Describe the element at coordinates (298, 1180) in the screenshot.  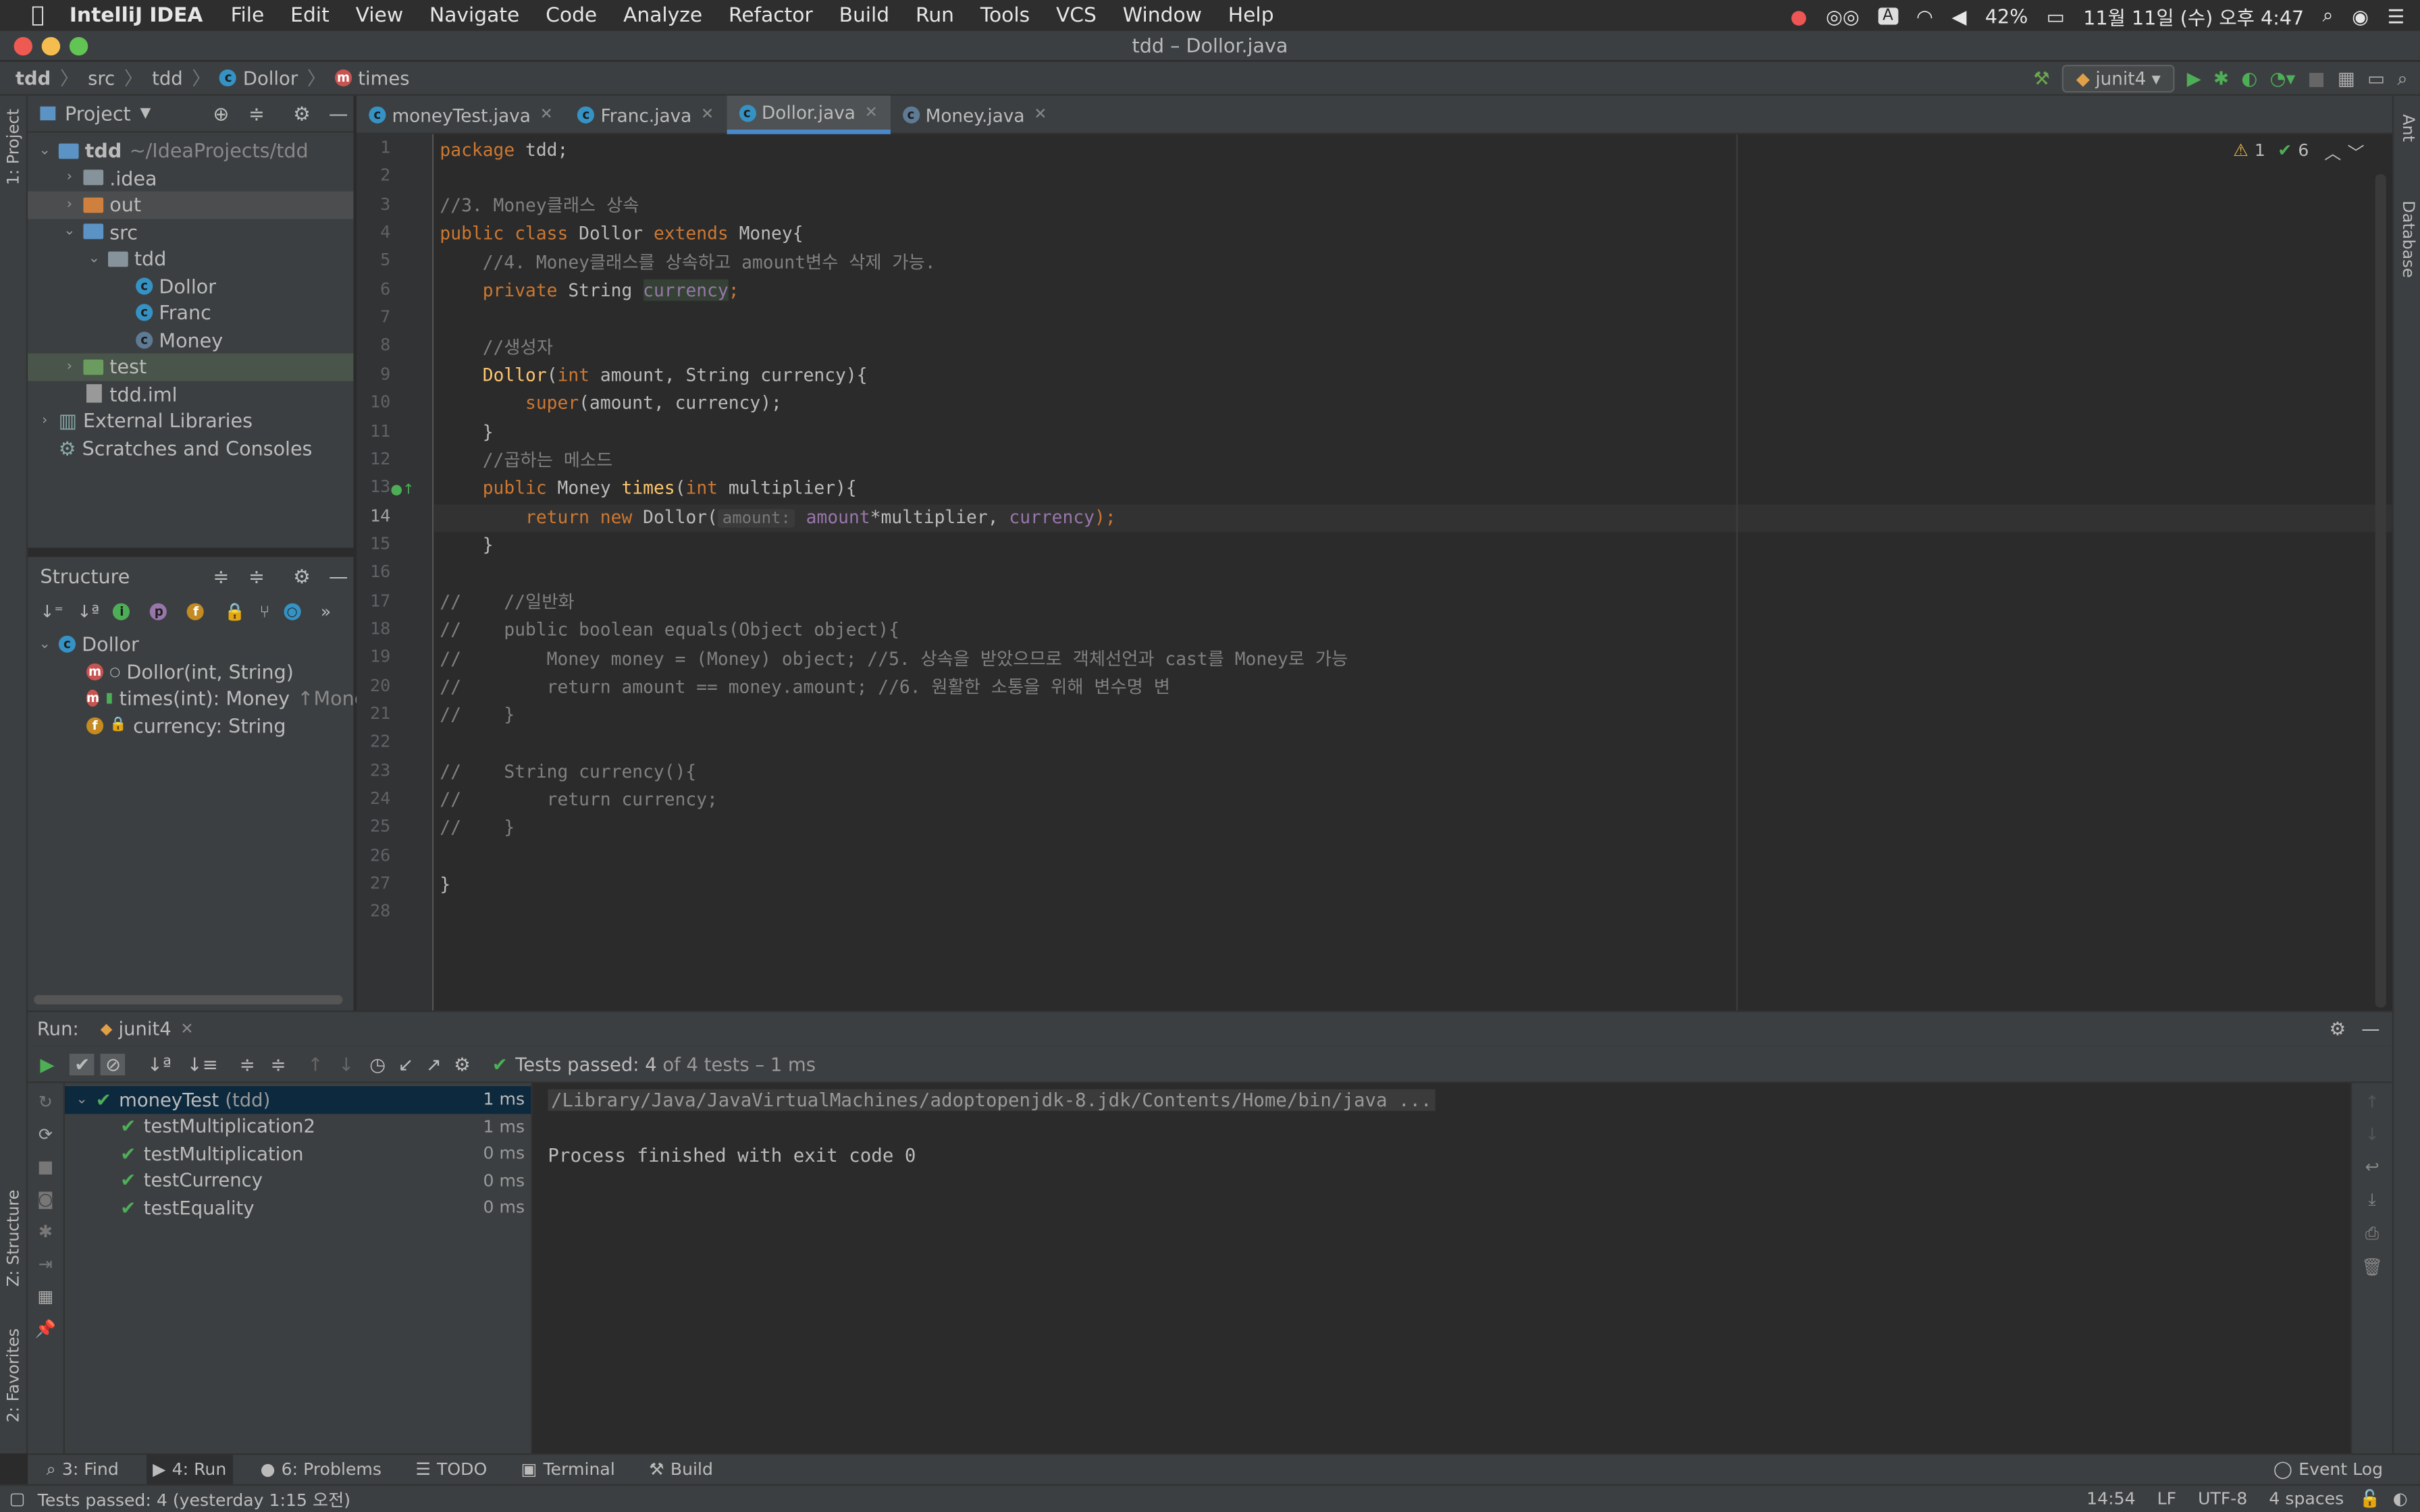
I see `test-row: ✔ testCurrency 0 ms` at that location.